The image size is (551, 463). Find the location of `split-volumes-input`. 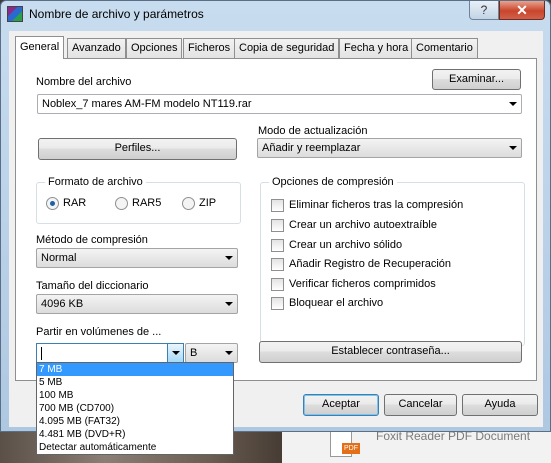

split-volumes-input is located at coordinates (103, 353).